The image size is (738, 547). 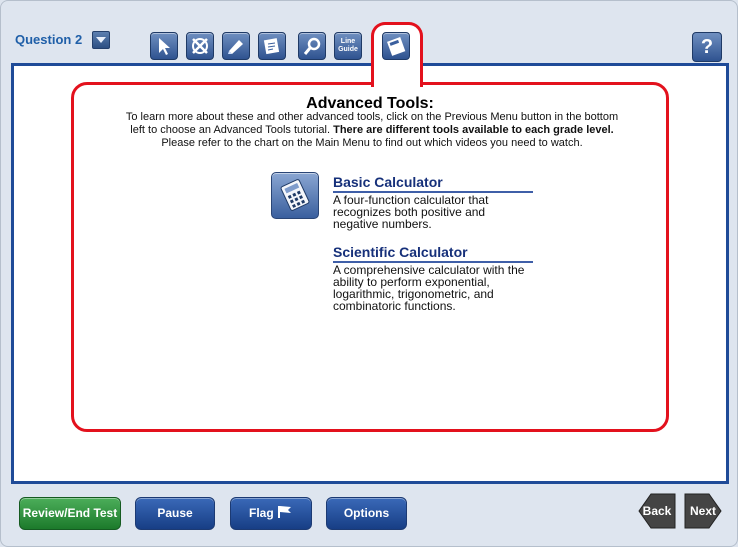 I want to click on highlight-connector, so click(x=397, y=83).